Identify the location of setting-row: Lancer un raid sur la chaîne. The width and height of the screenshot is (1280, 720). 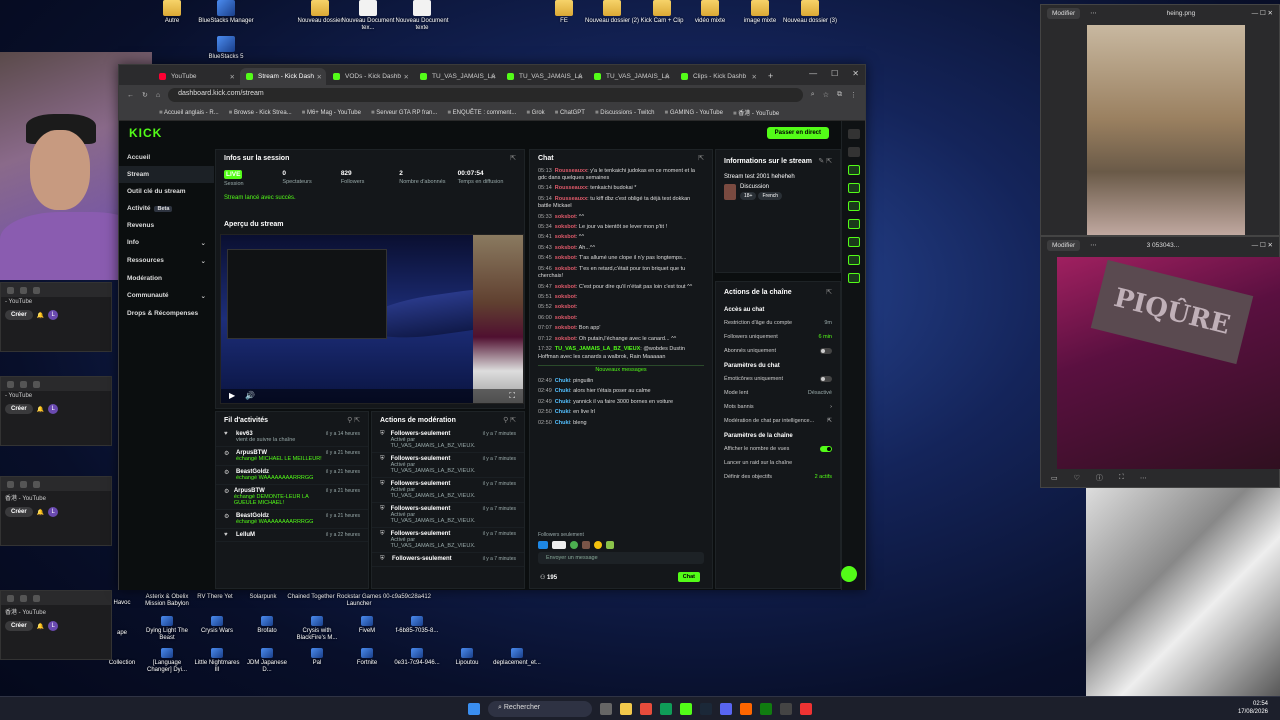
(778, 463).